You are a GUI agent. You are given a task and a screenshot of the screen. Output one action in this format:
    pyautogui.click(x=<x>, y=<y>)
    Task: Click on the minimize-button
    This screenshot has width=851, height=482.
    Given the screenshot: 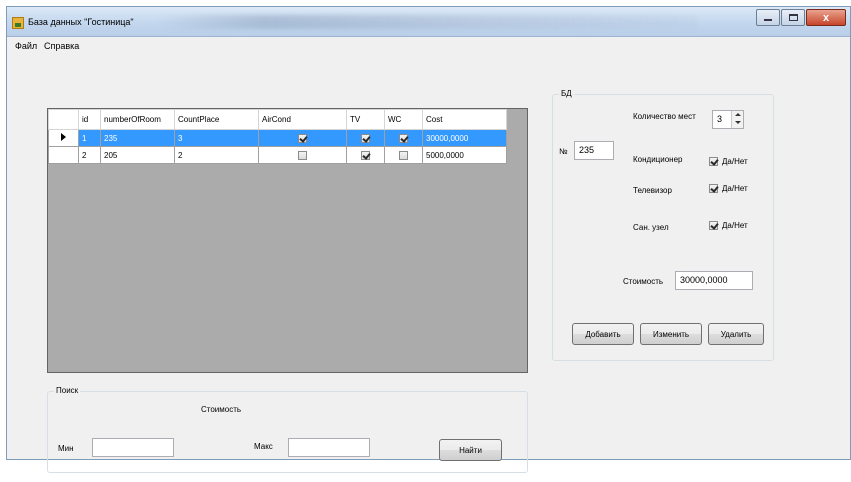 What is the action you would take?
    pyautogui.click(x=768, y=17)
    